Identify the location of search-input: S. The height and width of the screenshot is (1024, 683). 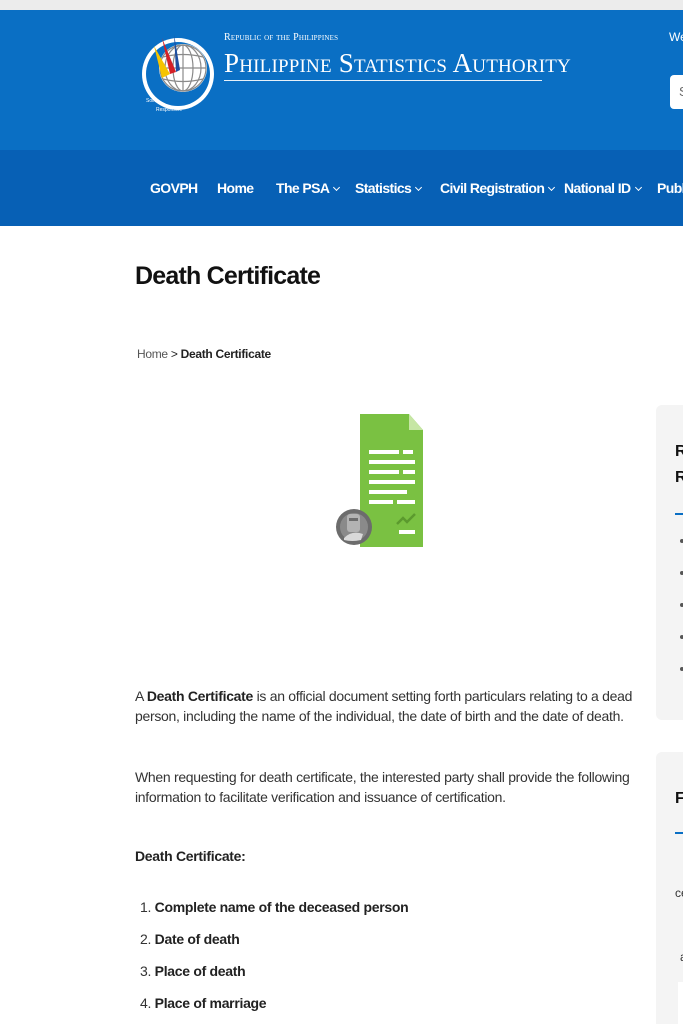
(676, 92).